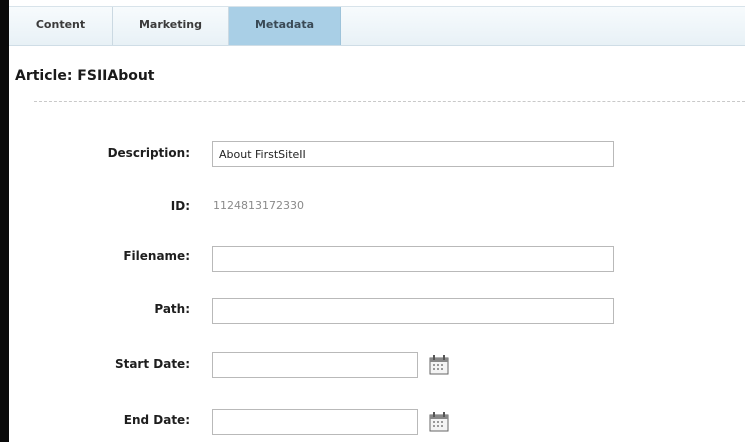 This screenshot has width=745, height=442. I want to click on end-date-field, so click(315, 422).